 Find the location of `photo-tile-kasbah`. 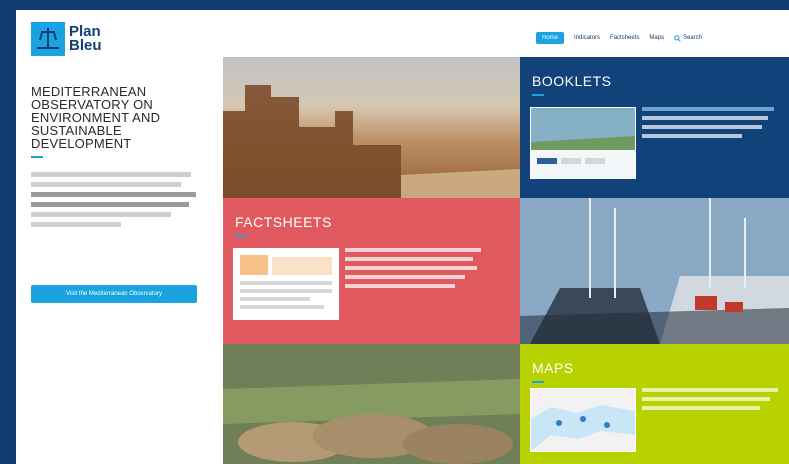

photo-tile-kasbah is located at coordinates (371, 127).